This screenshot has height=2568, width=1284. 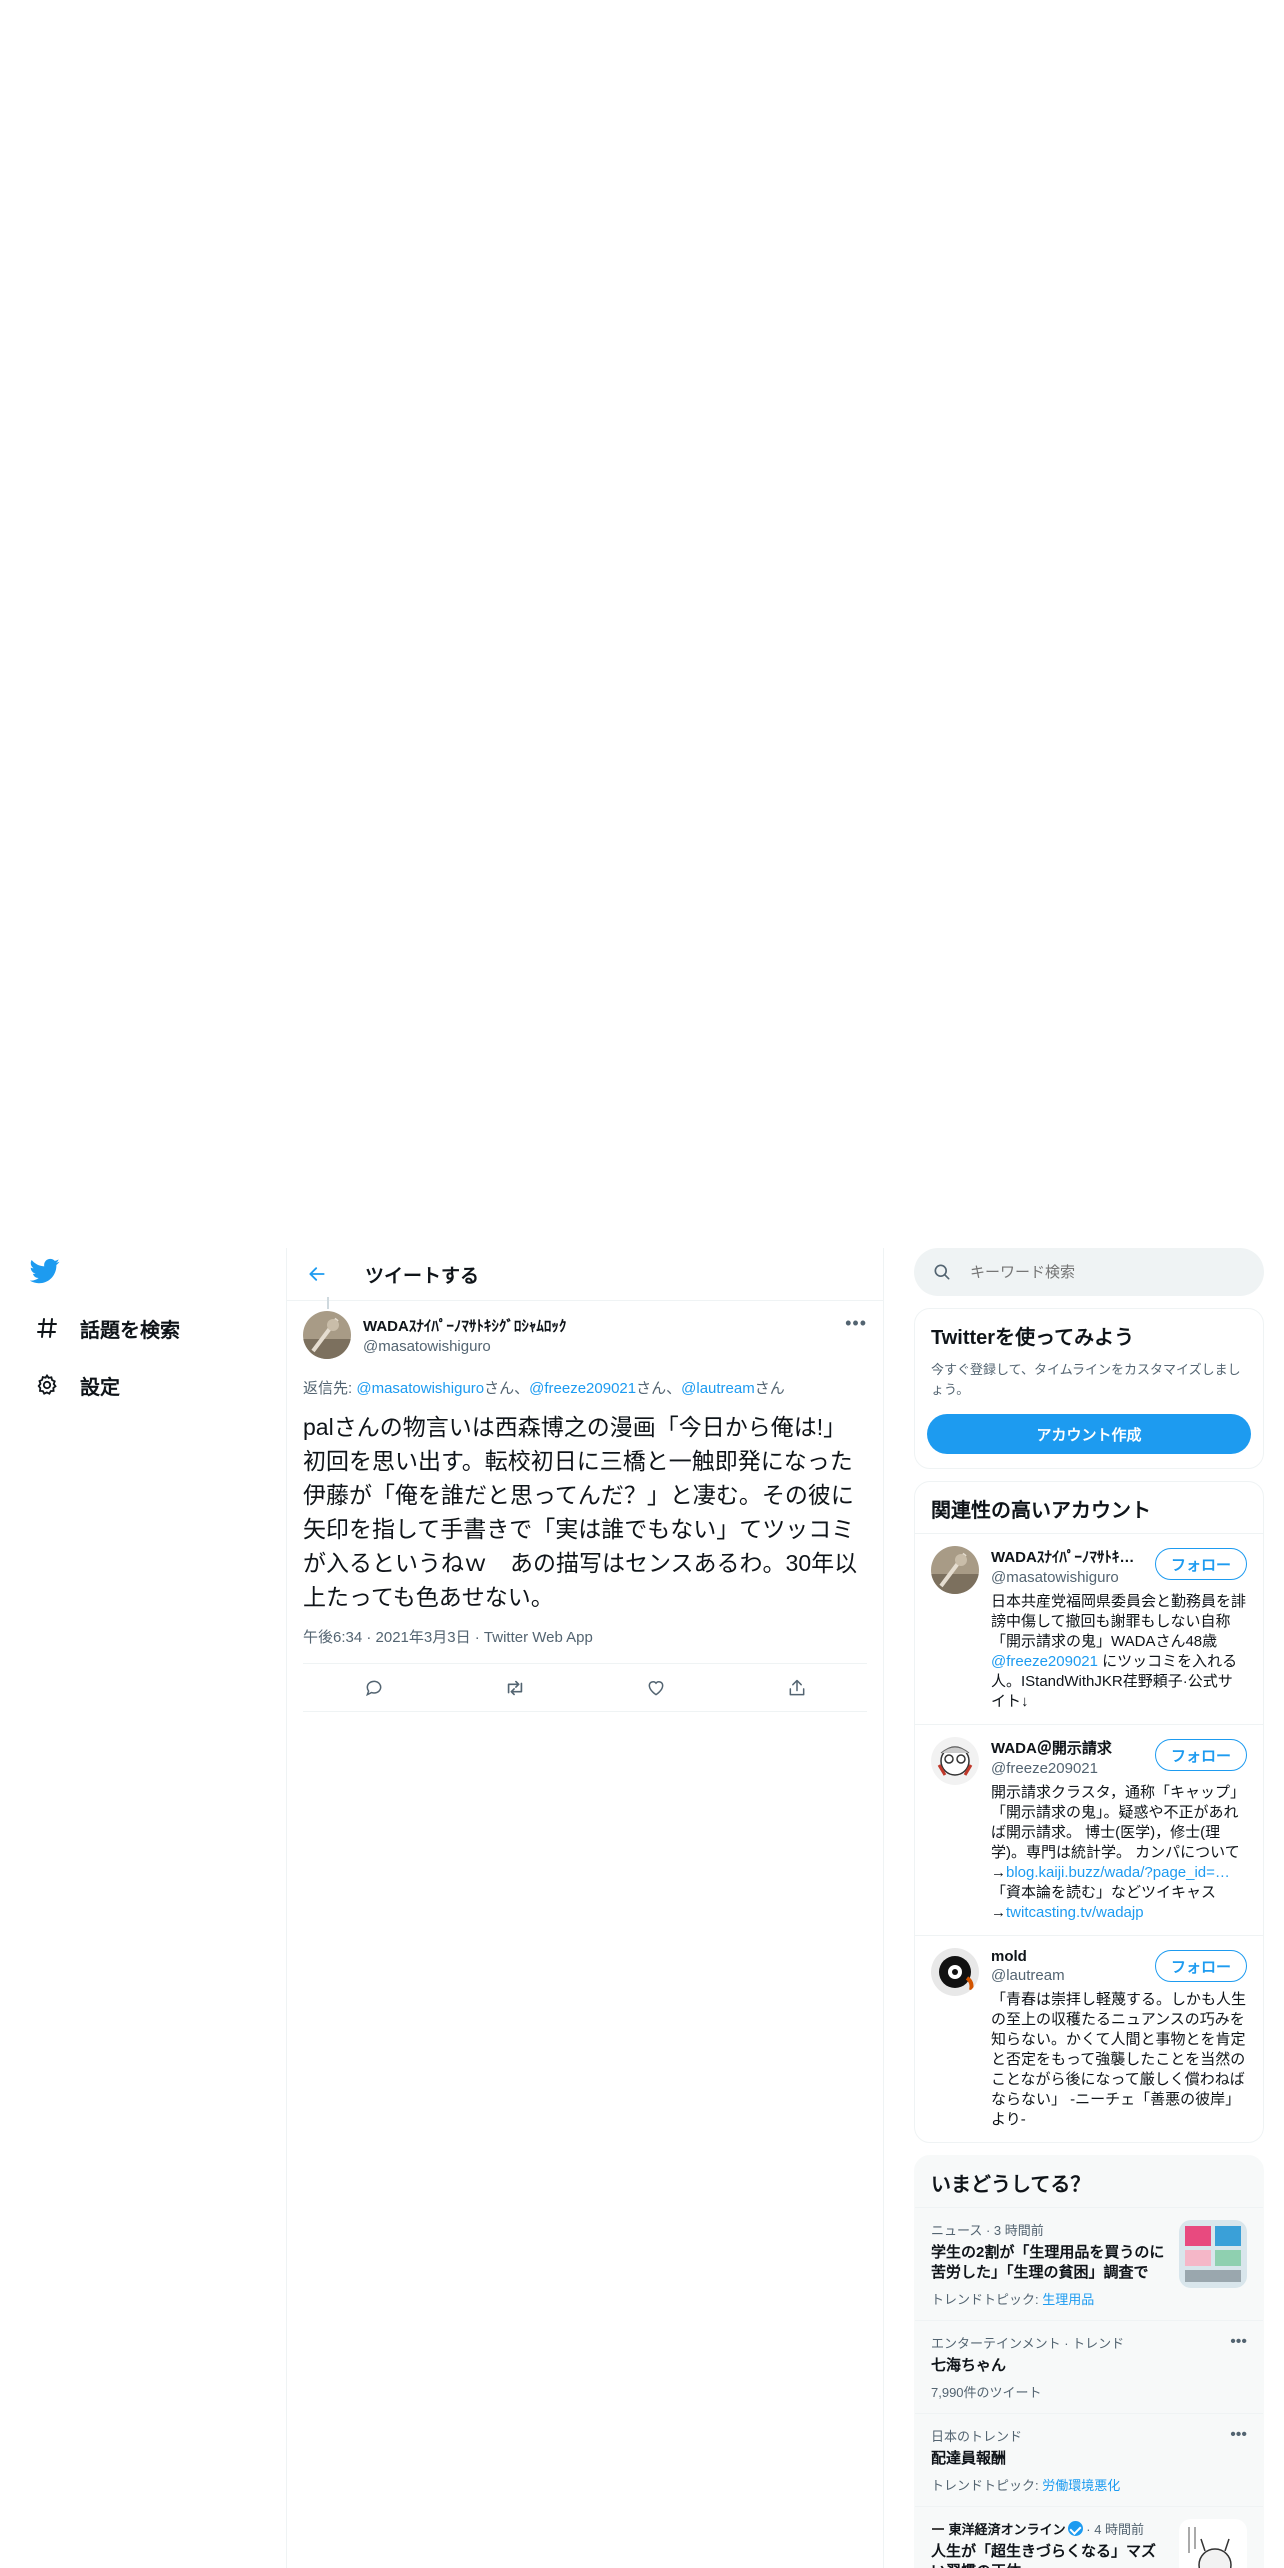 What do you see at coordinates (1110, 1272) in the screenshot?
I see `search-input` at bounding box center [1110, 1272].